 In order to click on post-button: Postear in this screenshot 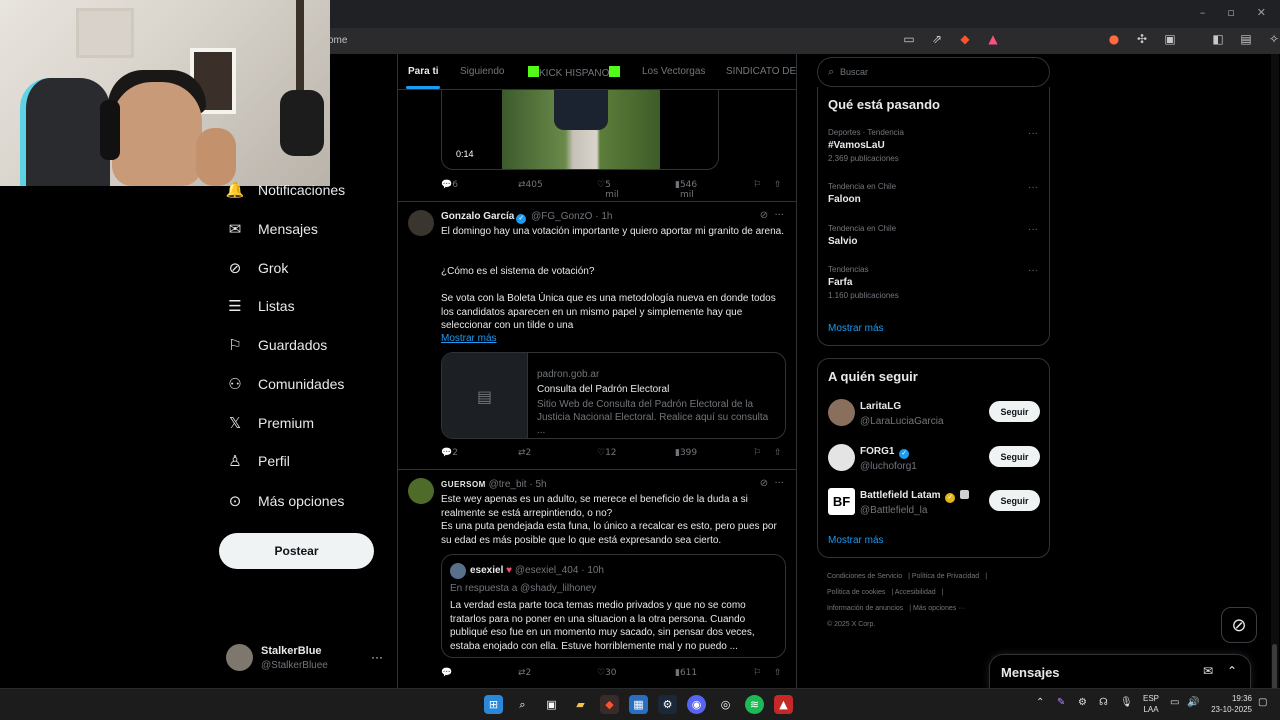, I will do `click(296, 551)`.